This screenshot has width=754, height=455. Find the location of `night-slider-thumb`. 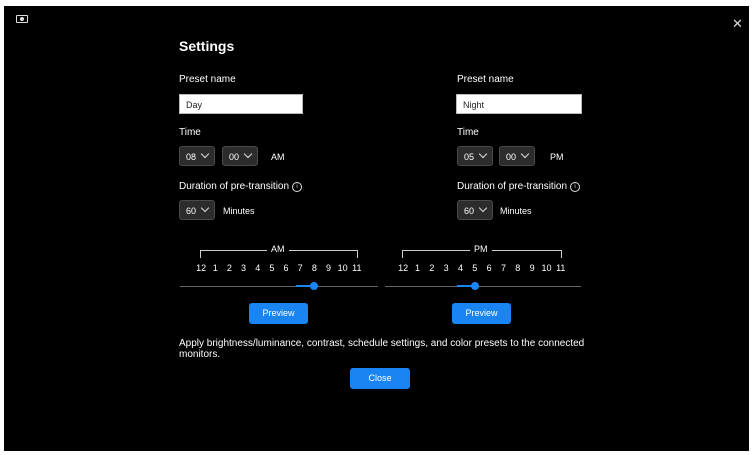

night-slider-thumb is located at coordinates (474, 286).